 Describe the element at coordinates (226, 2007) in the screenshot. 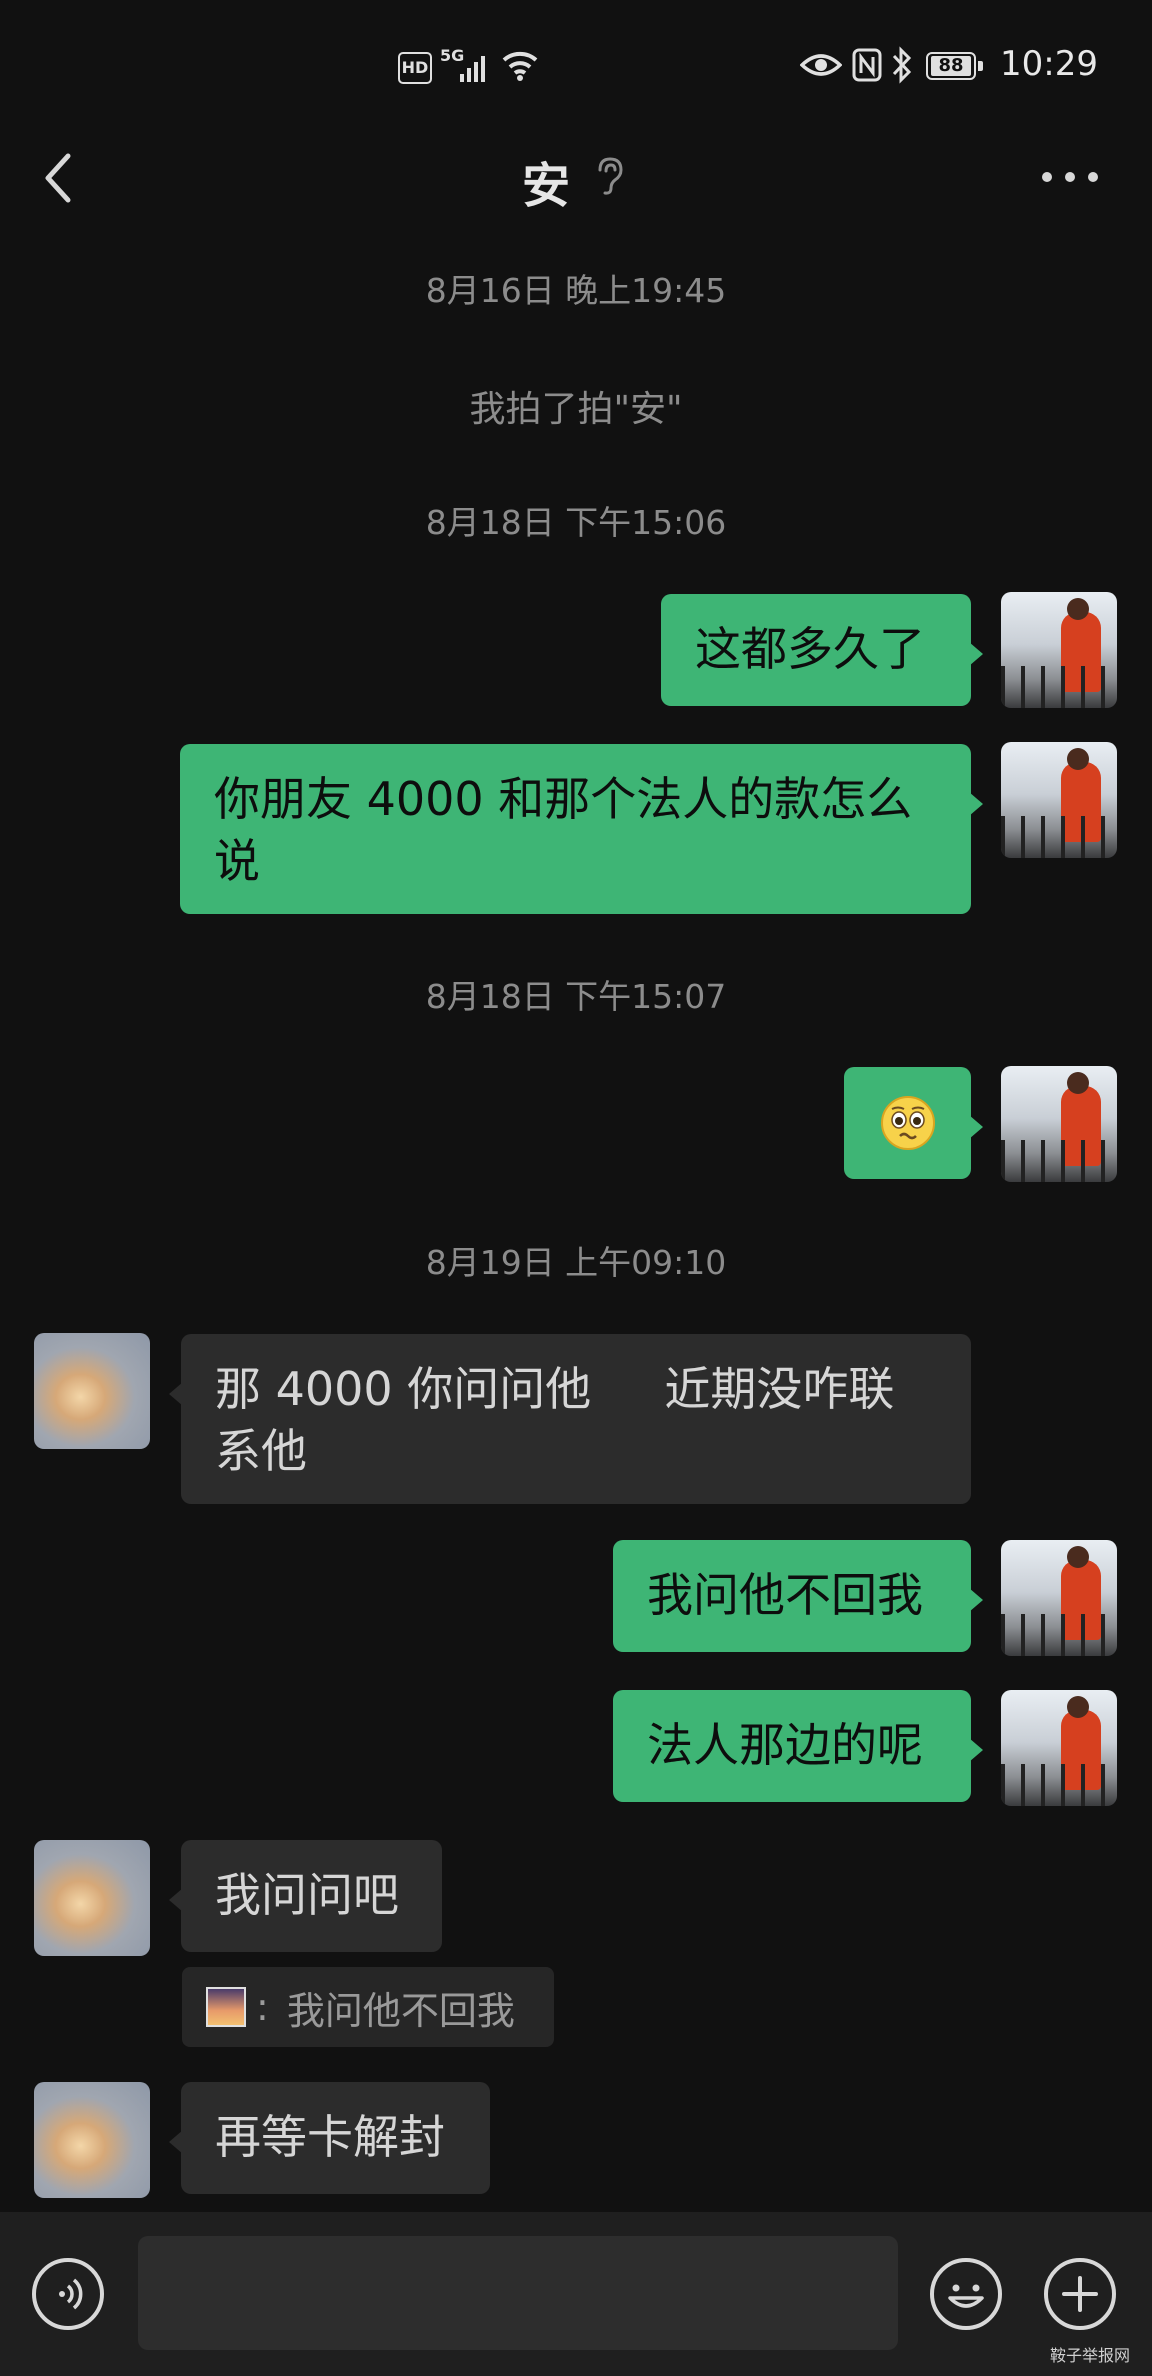

I see `quote-avatar-thumb` at that location.